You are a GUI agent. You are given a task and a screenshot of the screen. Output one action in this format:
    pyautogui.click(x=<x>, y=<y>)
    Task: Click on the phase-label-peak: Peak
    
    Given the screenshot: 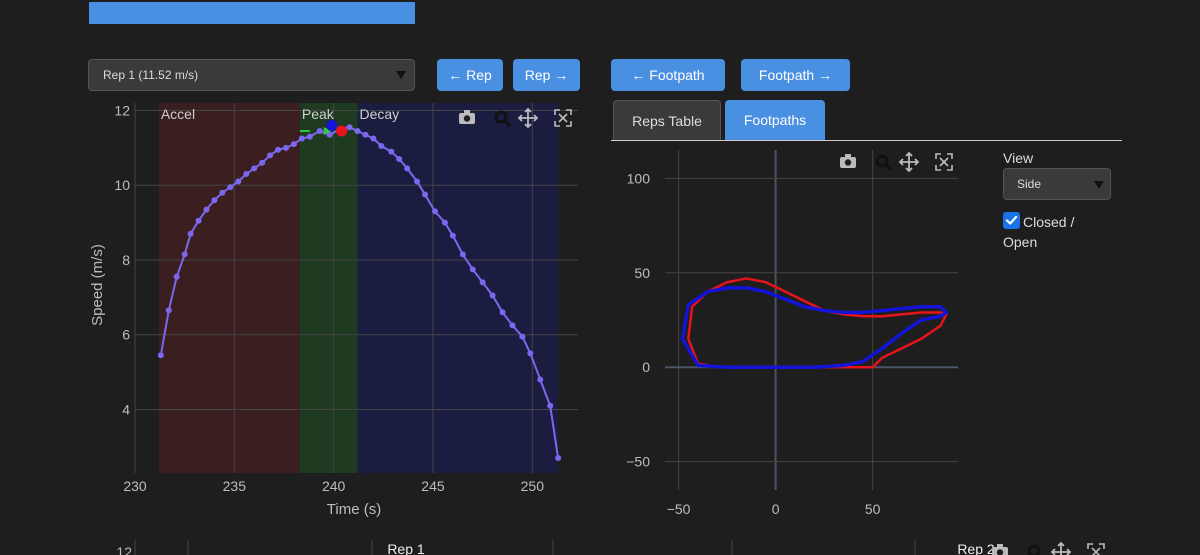 What is the action you would take?
    pyautogui.click(x=318, y=114)
    